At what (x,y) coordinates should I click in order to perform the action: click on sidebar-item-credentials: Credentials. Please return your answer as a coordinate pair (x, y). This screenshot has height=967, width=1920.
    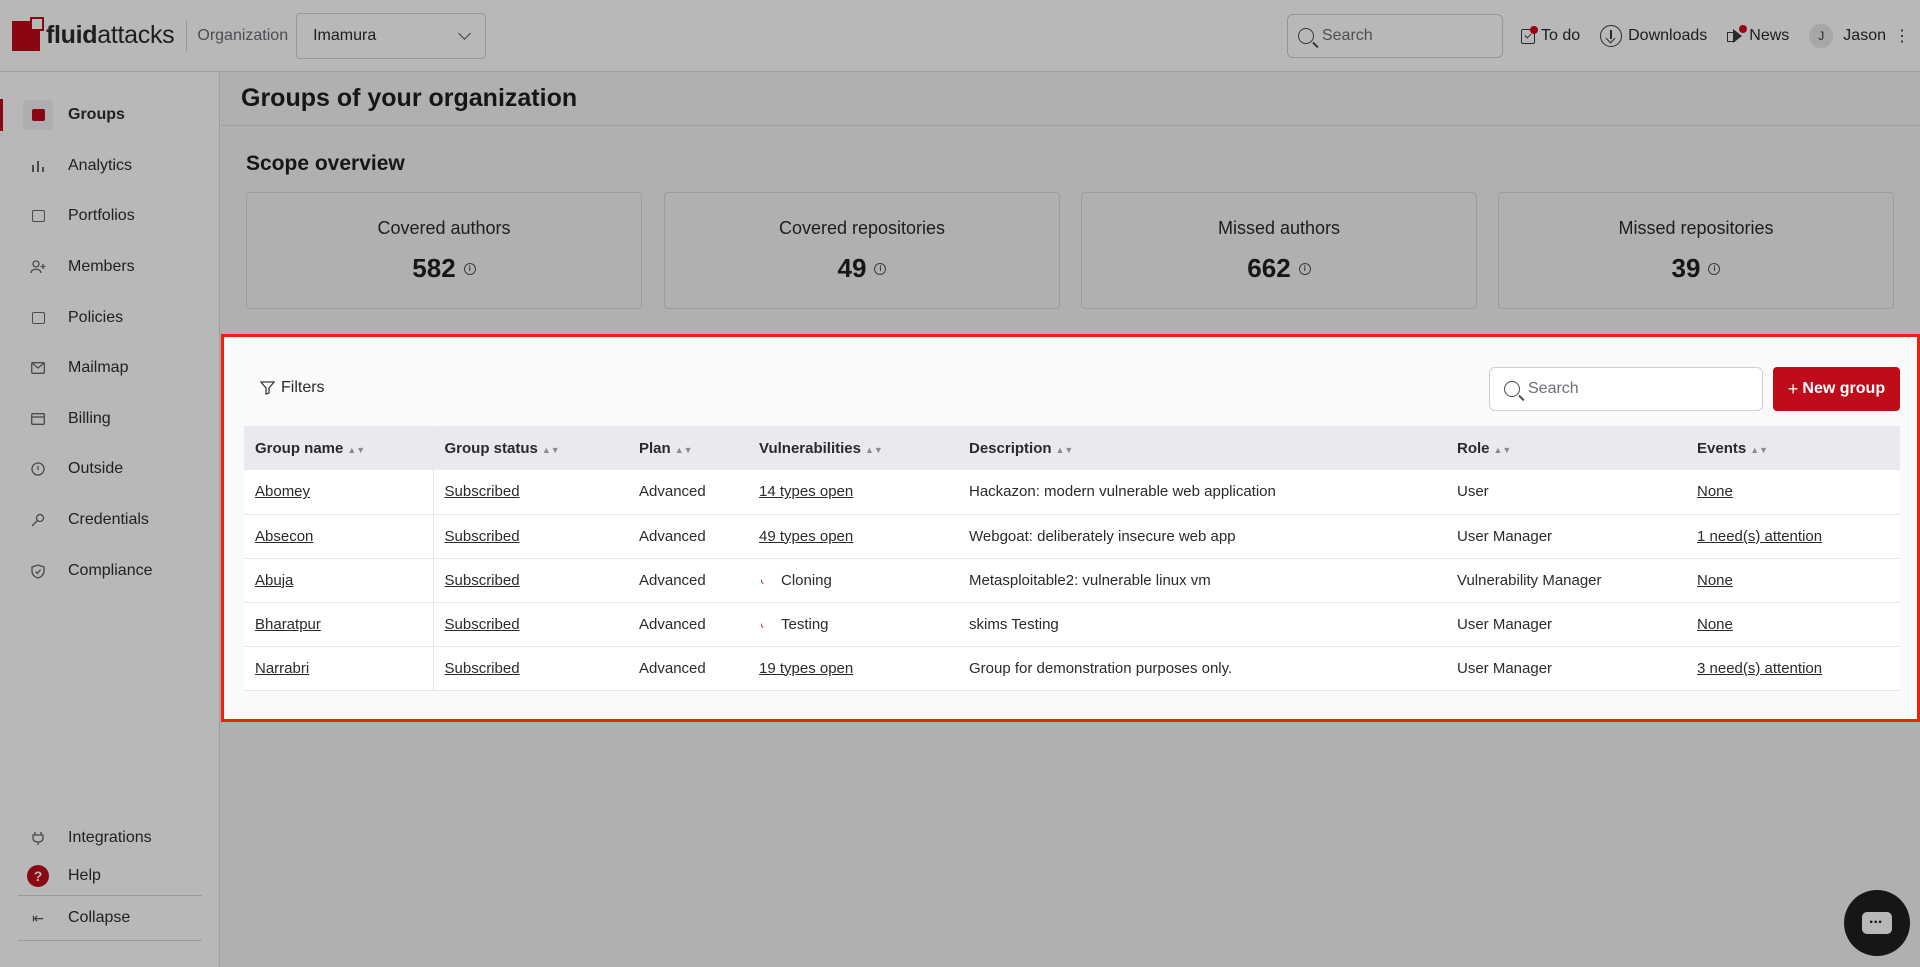
    Looking at the image, I should click on (110, 520).